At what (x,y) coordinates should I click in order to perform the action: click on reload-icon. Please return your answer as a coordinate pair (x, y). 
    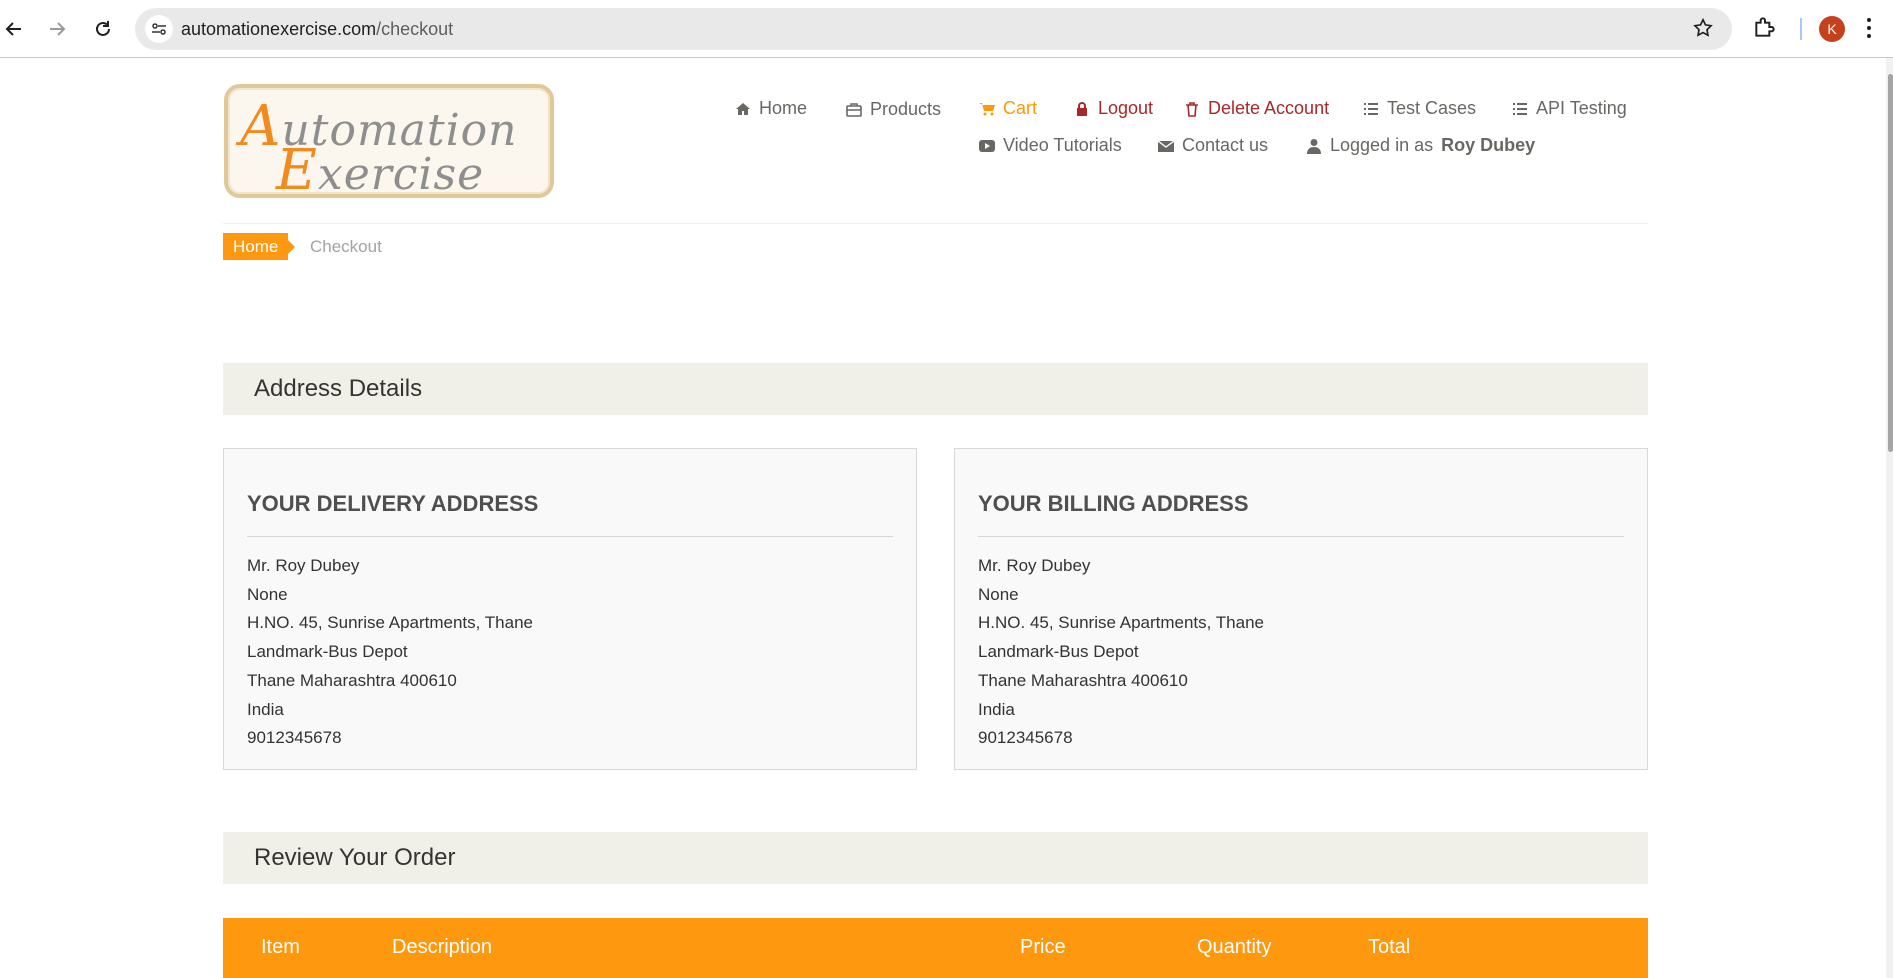
    Looking at the image, I should click on (103, 28).